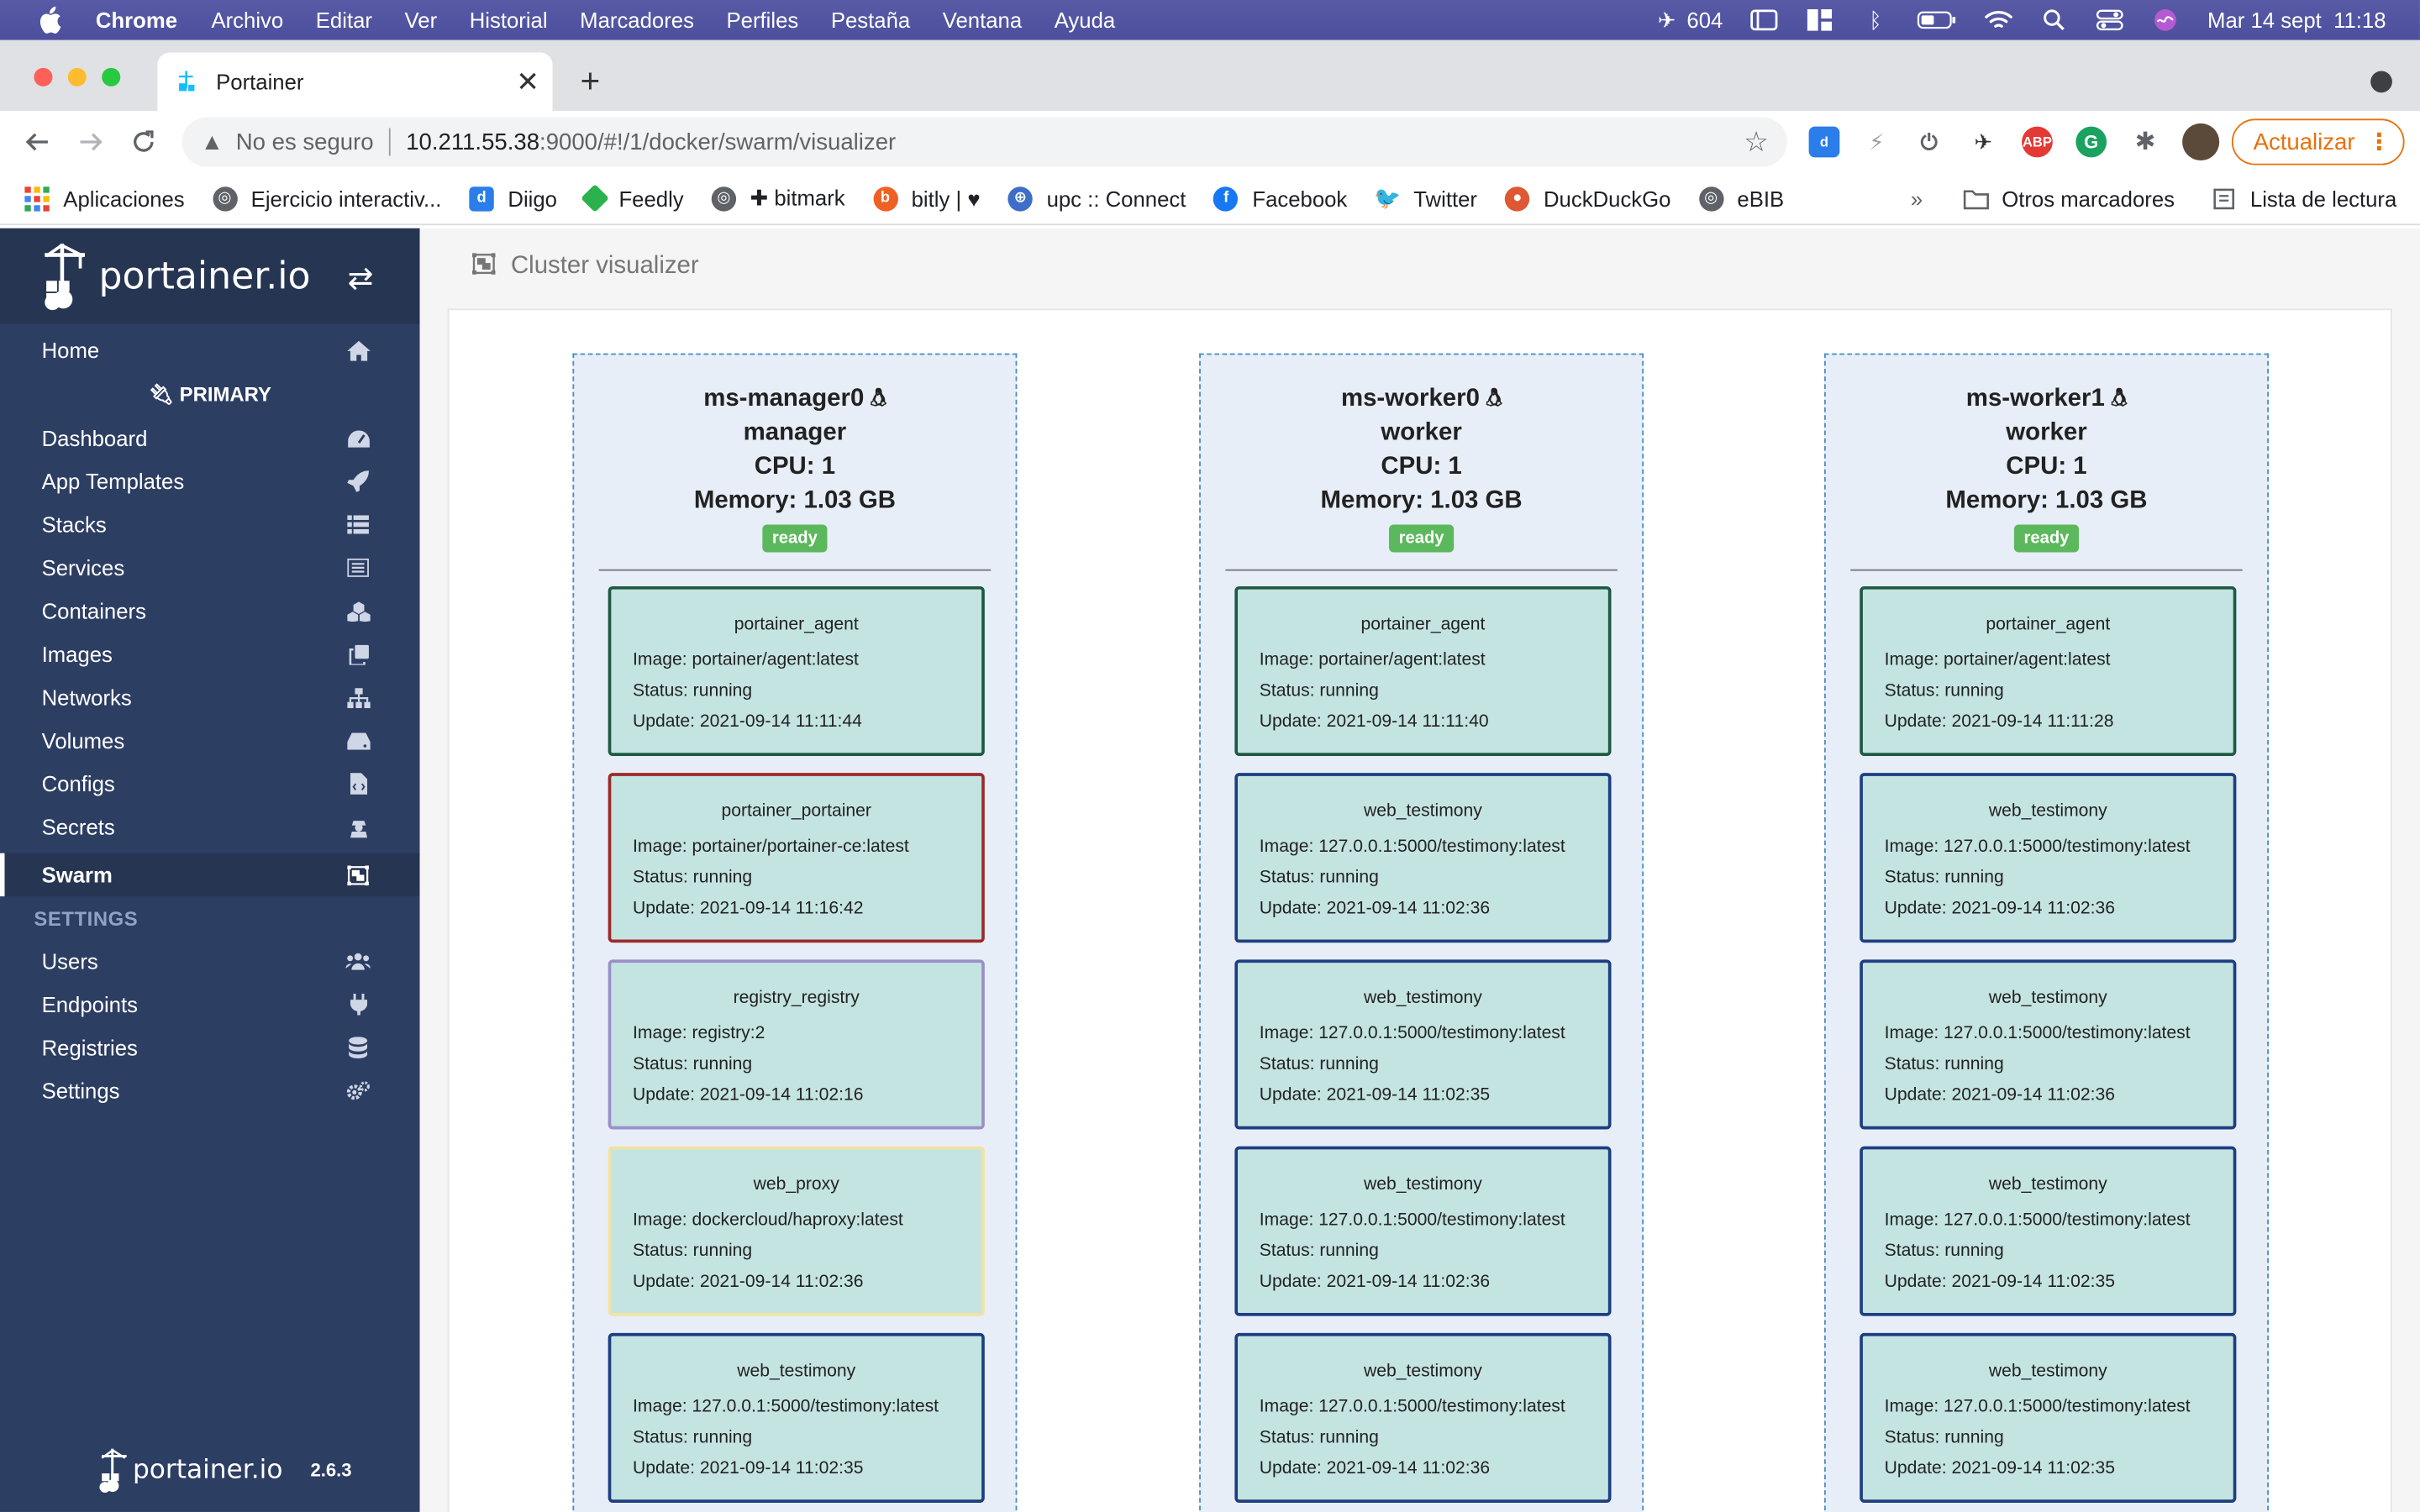 The image size is (2420, 1512). I want to click on reading-list: Lista de lectura, so click(2304, 198).